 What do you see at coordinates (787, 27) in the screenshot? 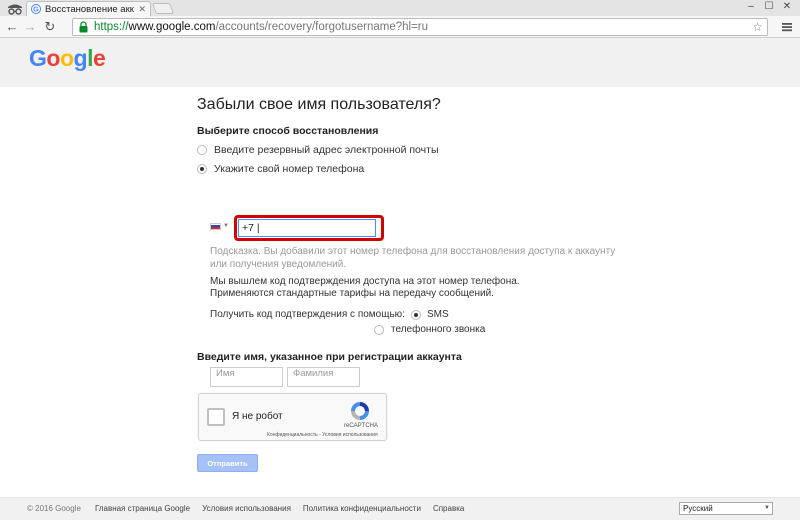
I see `browser-menu-icon` at bounding box center [787, 27].